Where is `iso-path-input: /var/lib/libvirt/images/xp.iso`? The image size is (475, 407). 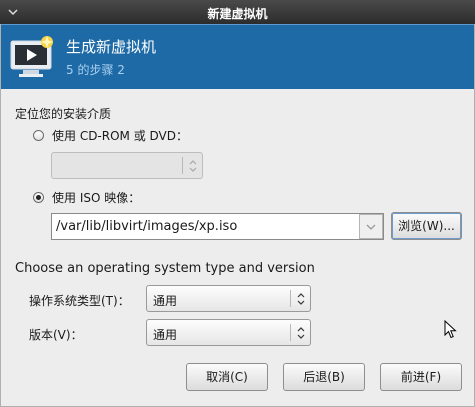
iso-path-input: /var/lib/libvirt/images/xp.iso is located at coordinates (217, 226).